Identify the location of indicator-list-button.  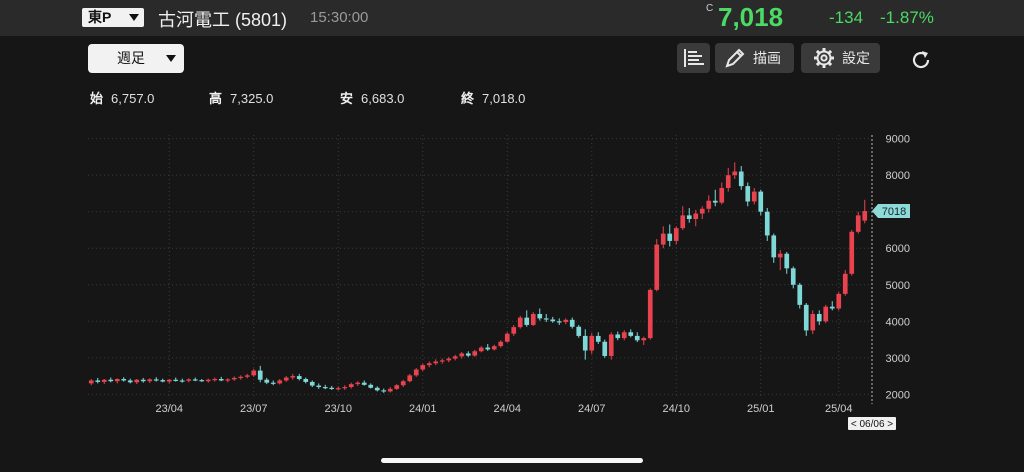
(693, 58).